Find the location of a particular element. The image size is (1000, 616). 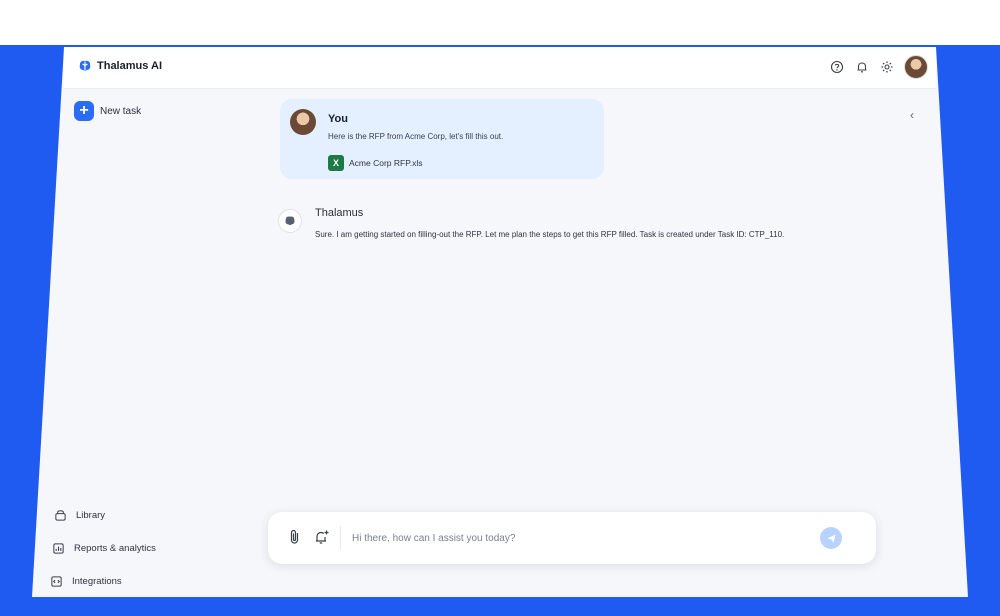

send-icon is located at coordinates (831, 538).